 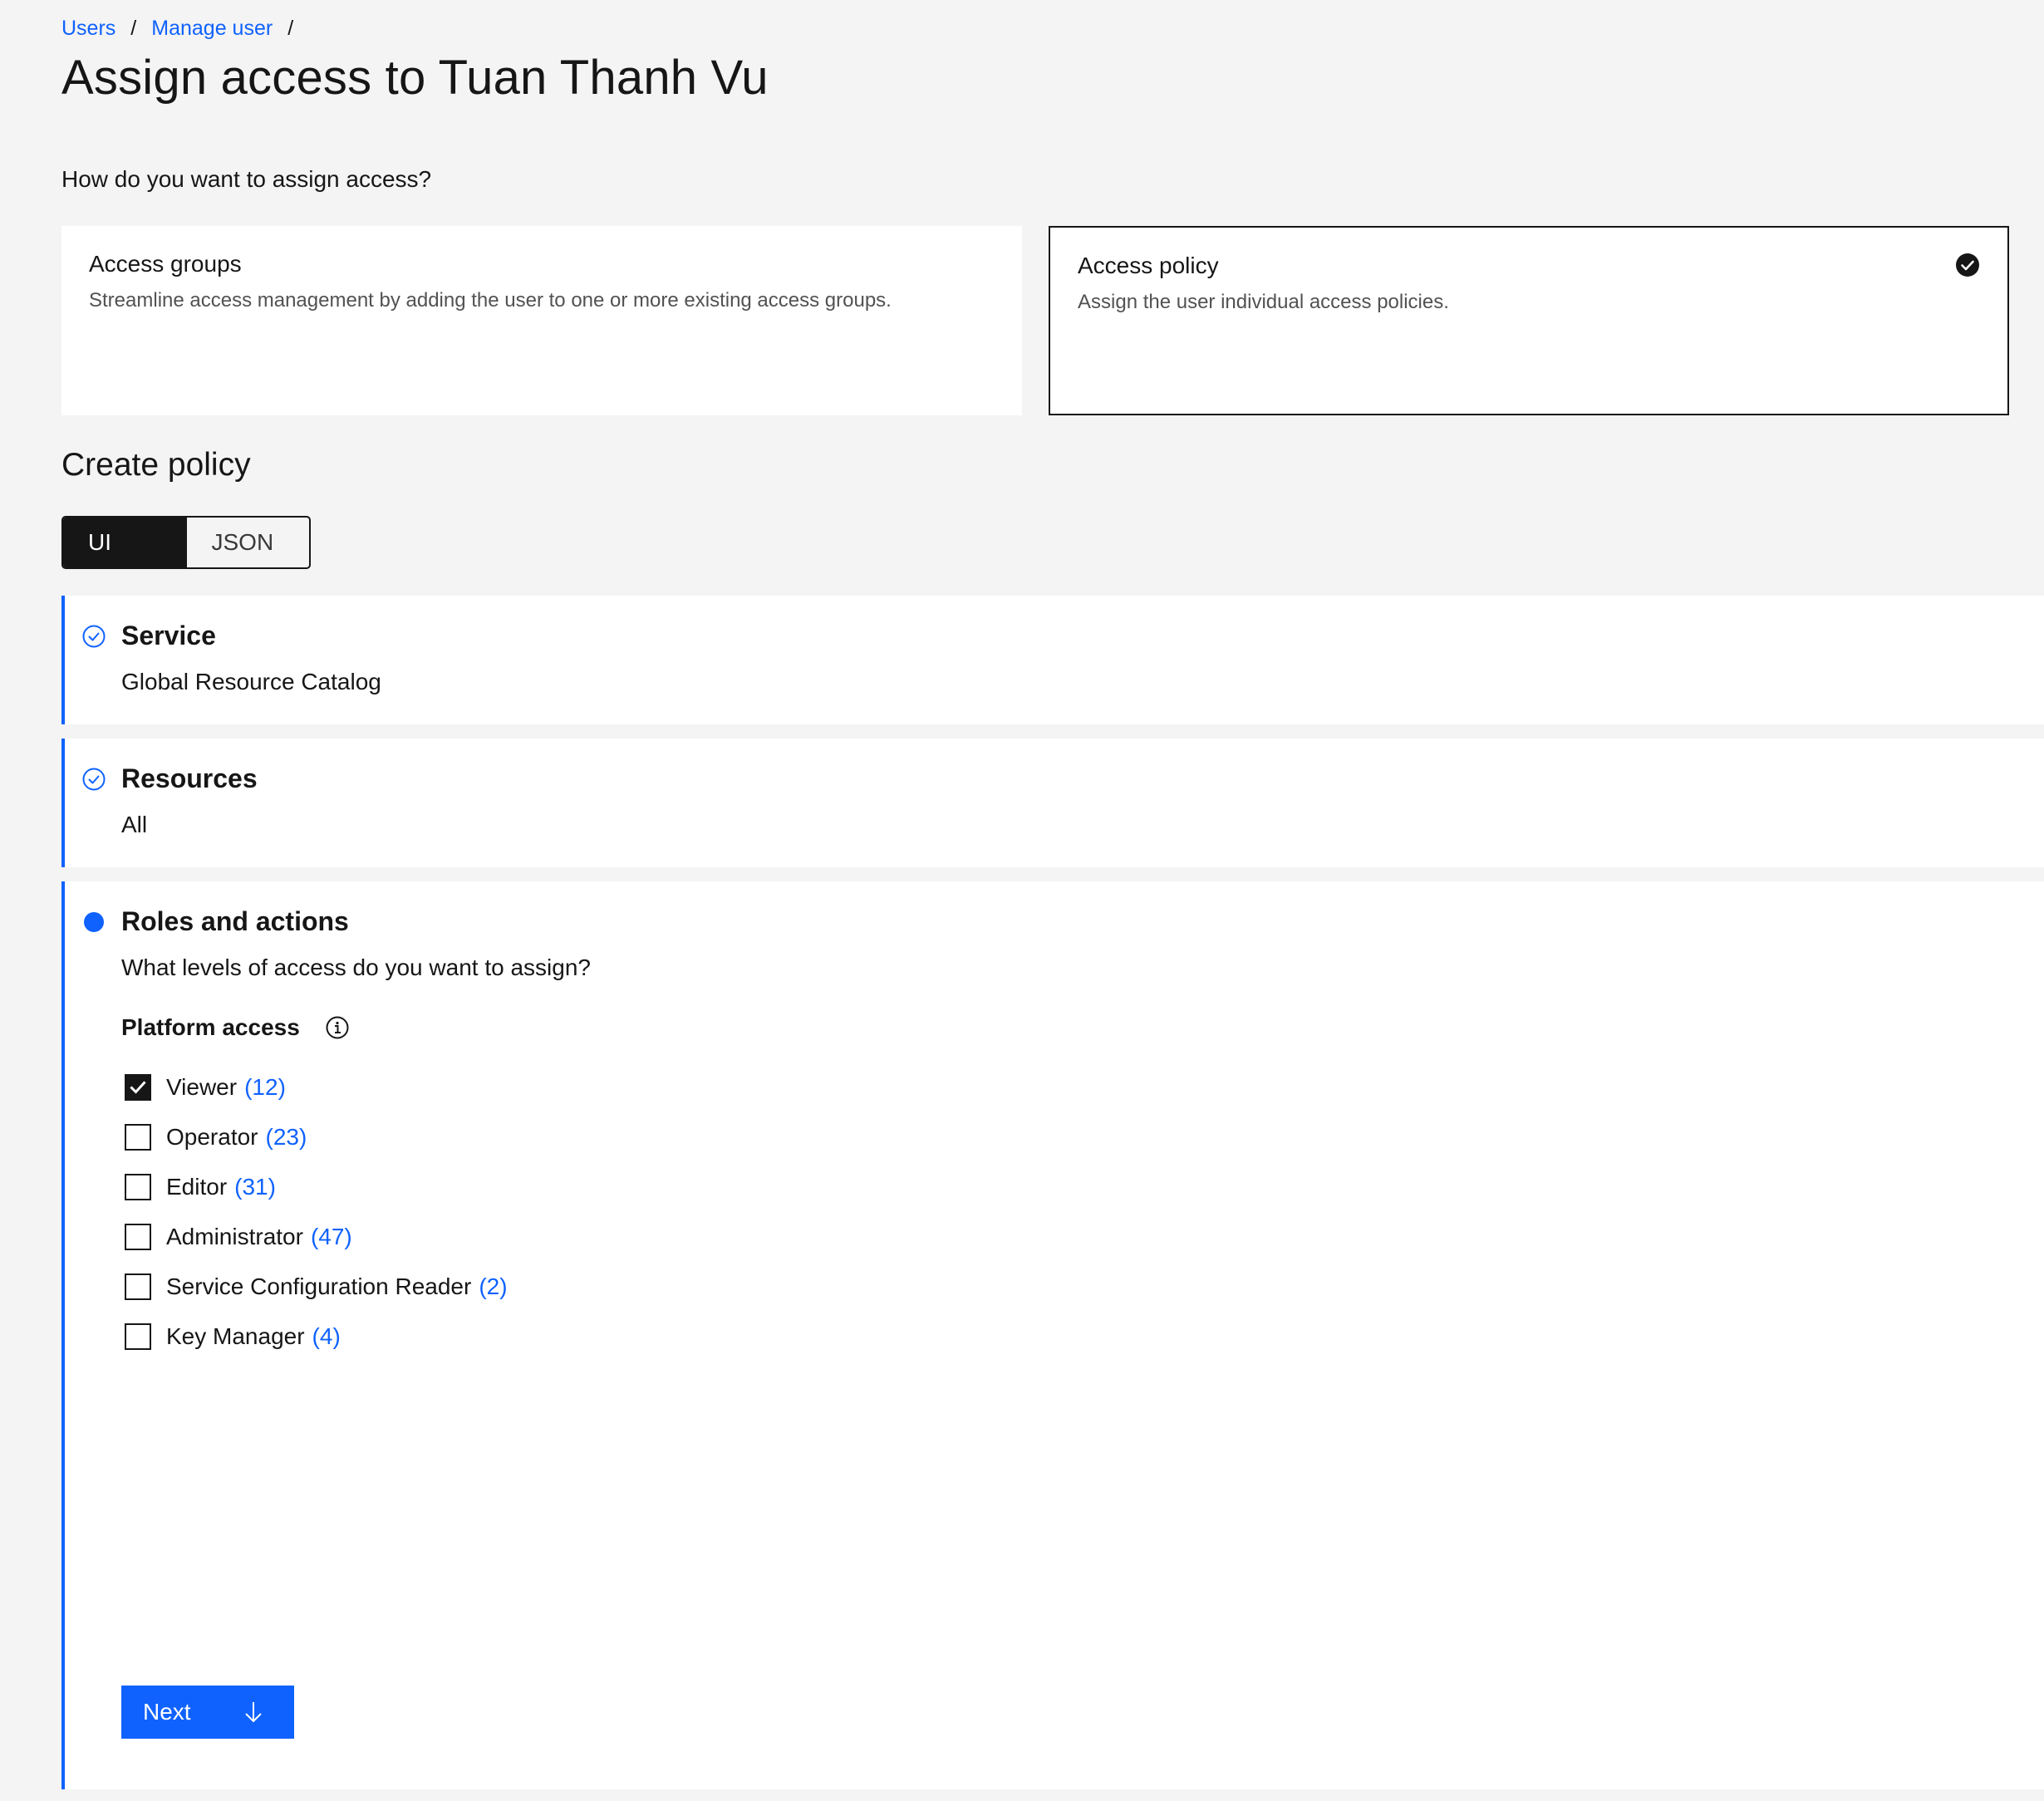 I want to click on page-title: Assign access to Tuan Thanh Vu, so click(x=415, y=78).